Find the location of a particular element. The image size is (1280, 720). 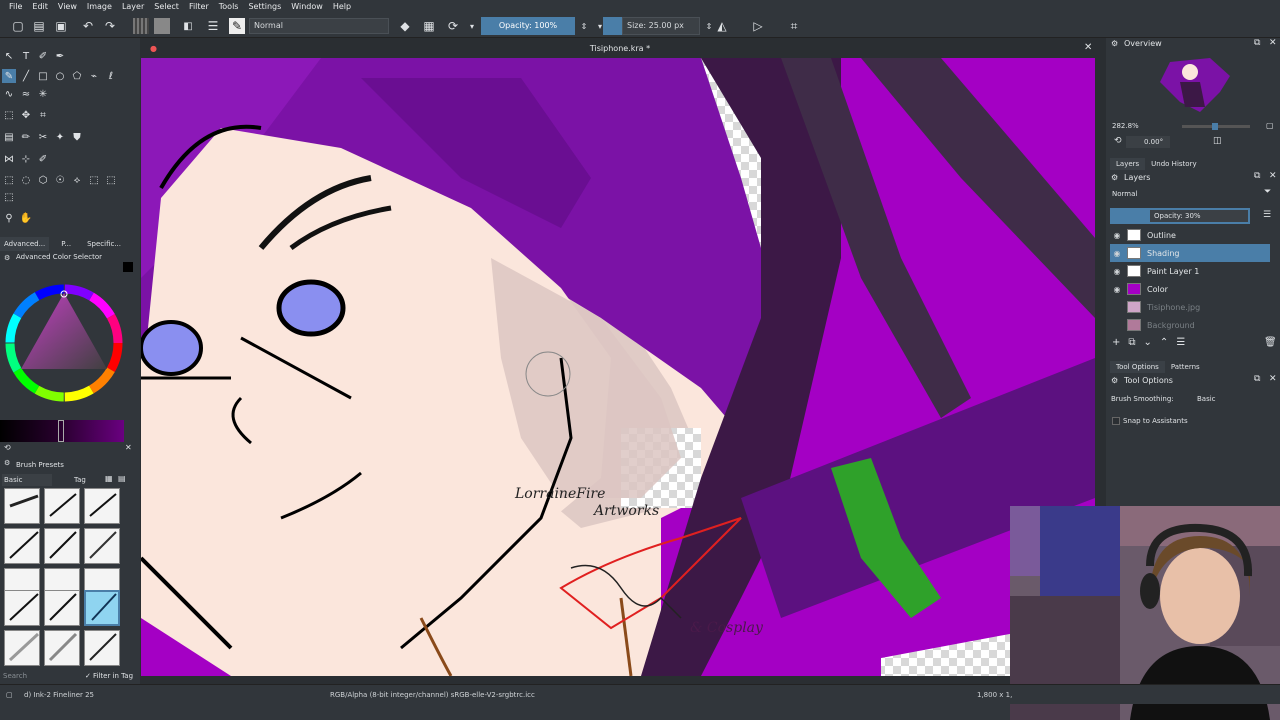

transform-icon: ⬚ is located at coordinates (9, 115).